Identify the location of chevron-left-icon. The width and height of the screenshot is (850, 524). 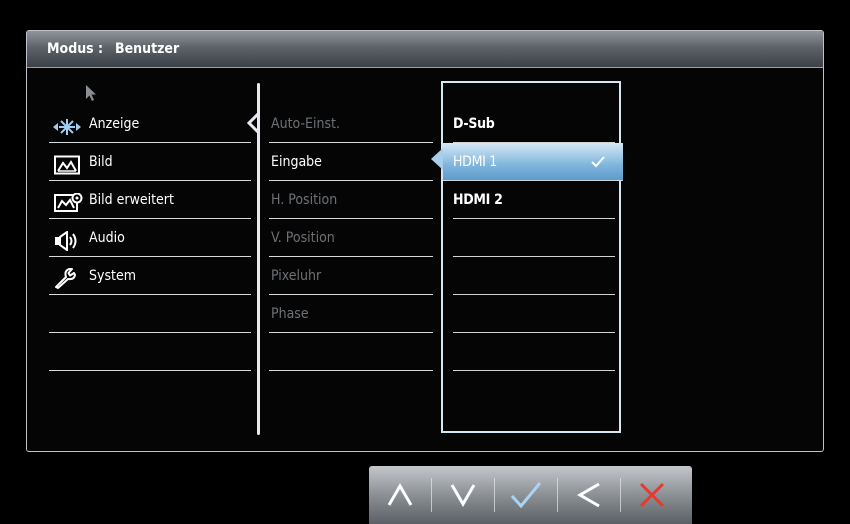
(588, 495).